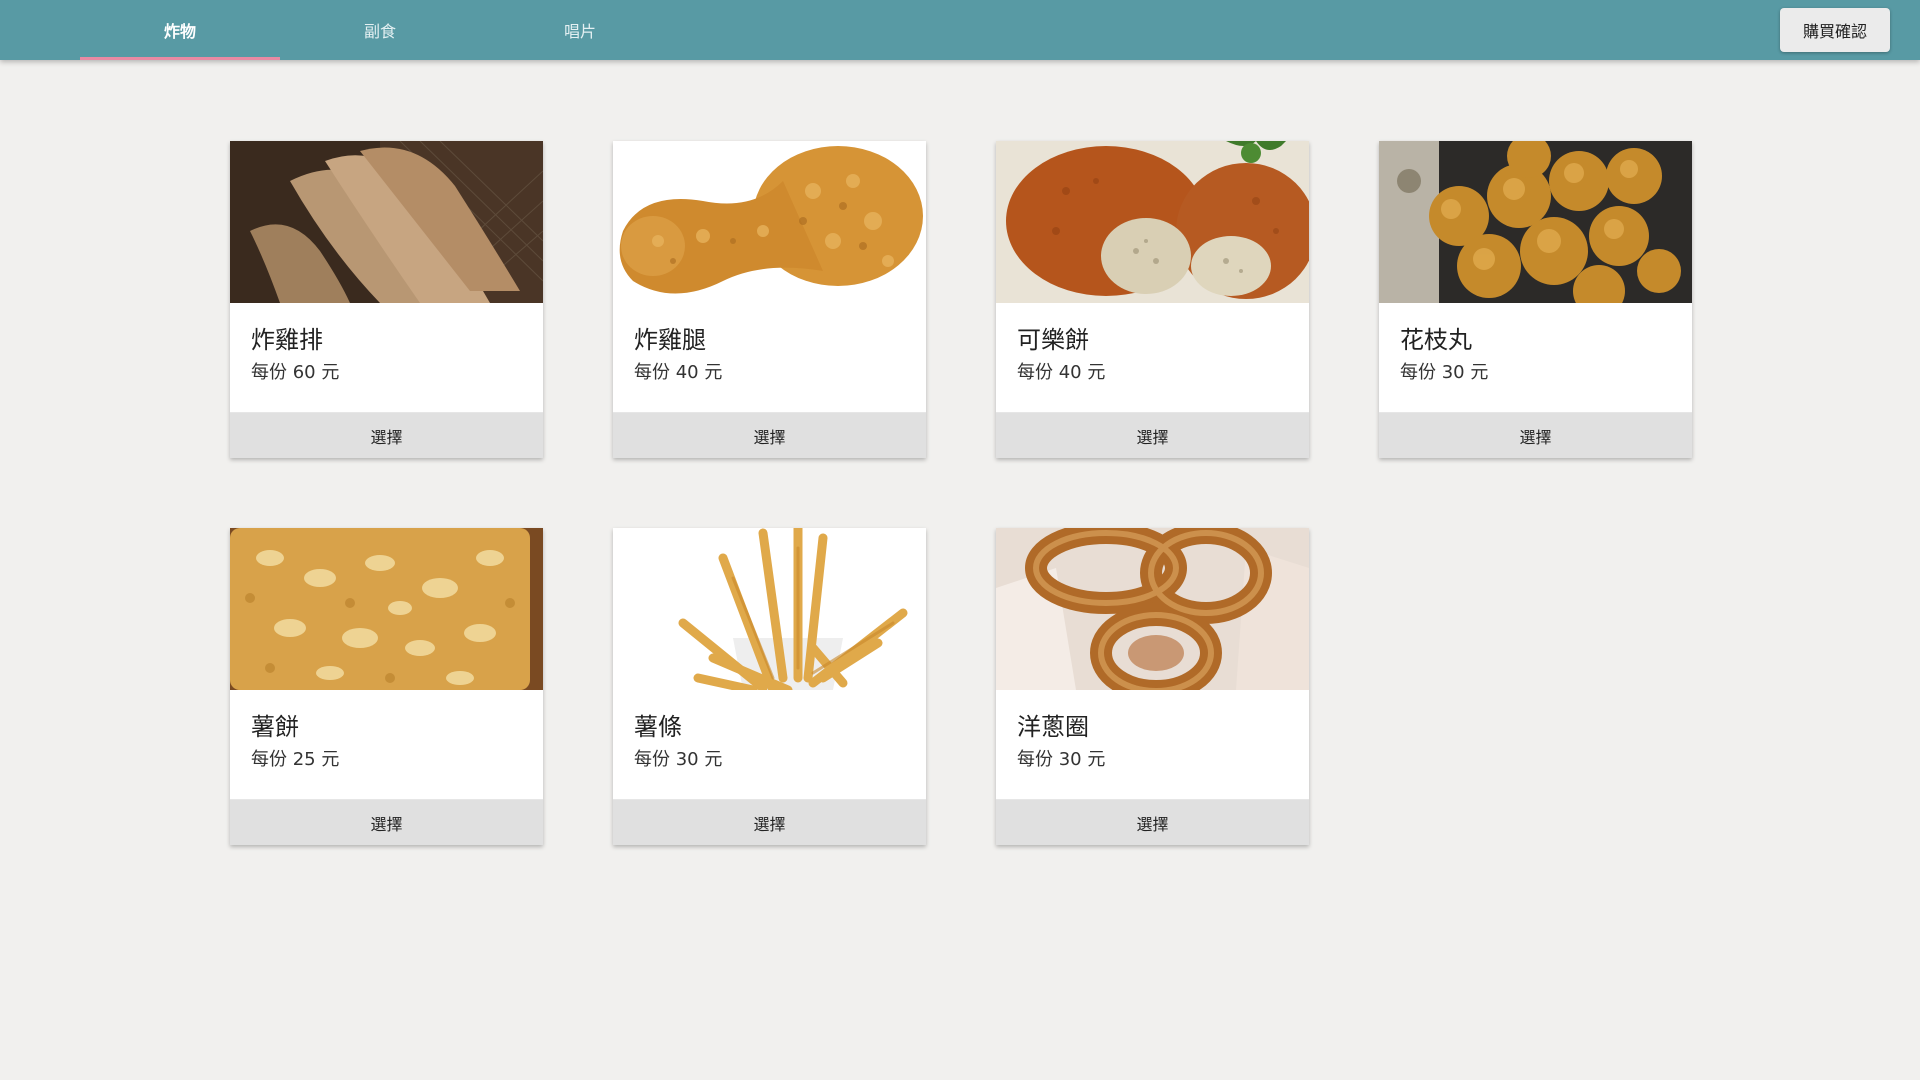  I want to click on french-fries-image, so click(769, 609).